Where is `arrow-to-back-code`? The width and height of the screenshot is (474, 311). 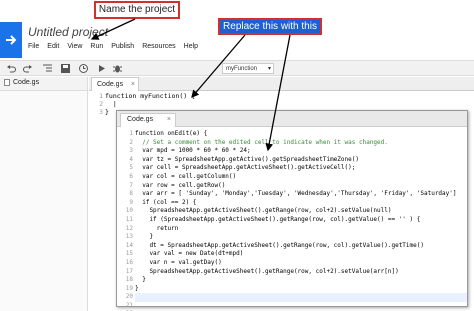 arrow-to-back-code is located at coordinates (218, 66).